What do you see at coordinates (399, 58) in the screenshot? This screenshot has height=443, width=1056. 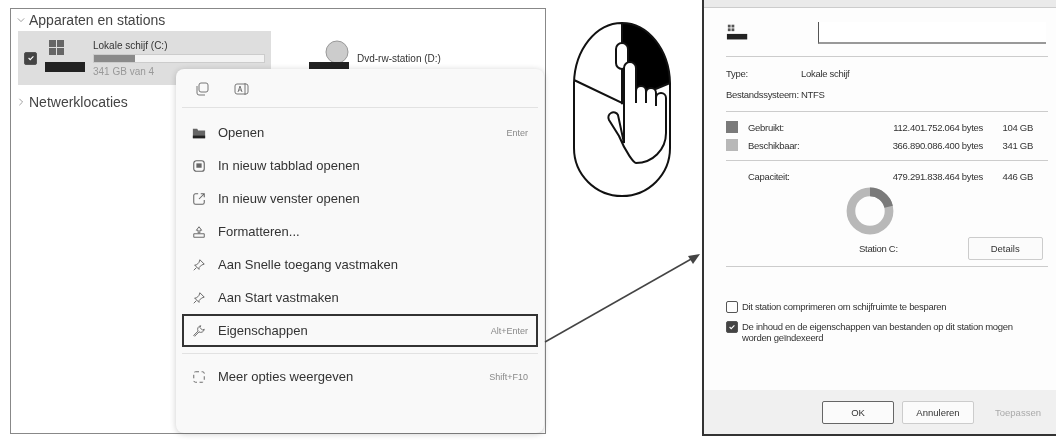 I see `drive-name: Dvd-rw-station (D:)` at bounding box center [399, 58].